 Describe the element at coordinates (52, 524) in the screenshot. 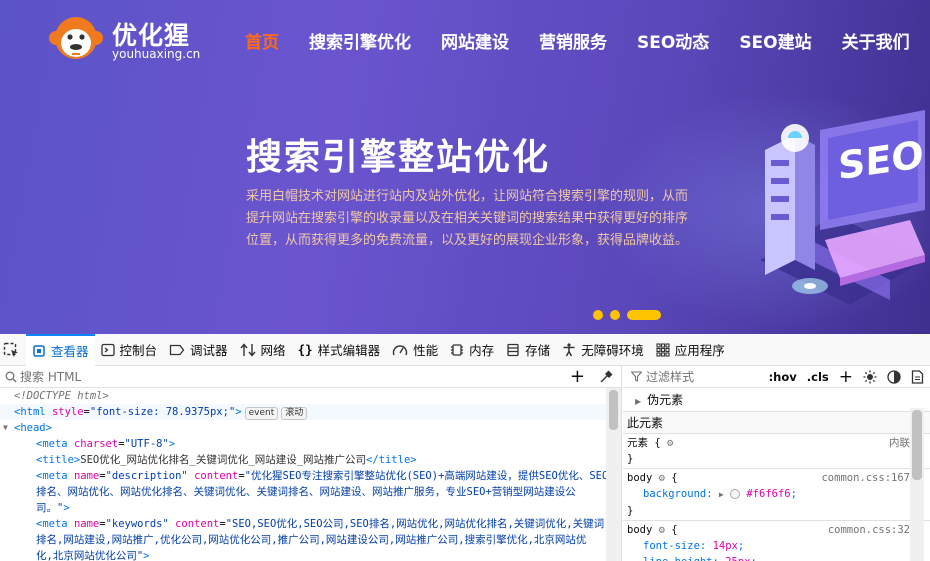

I see `meta-tag: <meta` at that location.